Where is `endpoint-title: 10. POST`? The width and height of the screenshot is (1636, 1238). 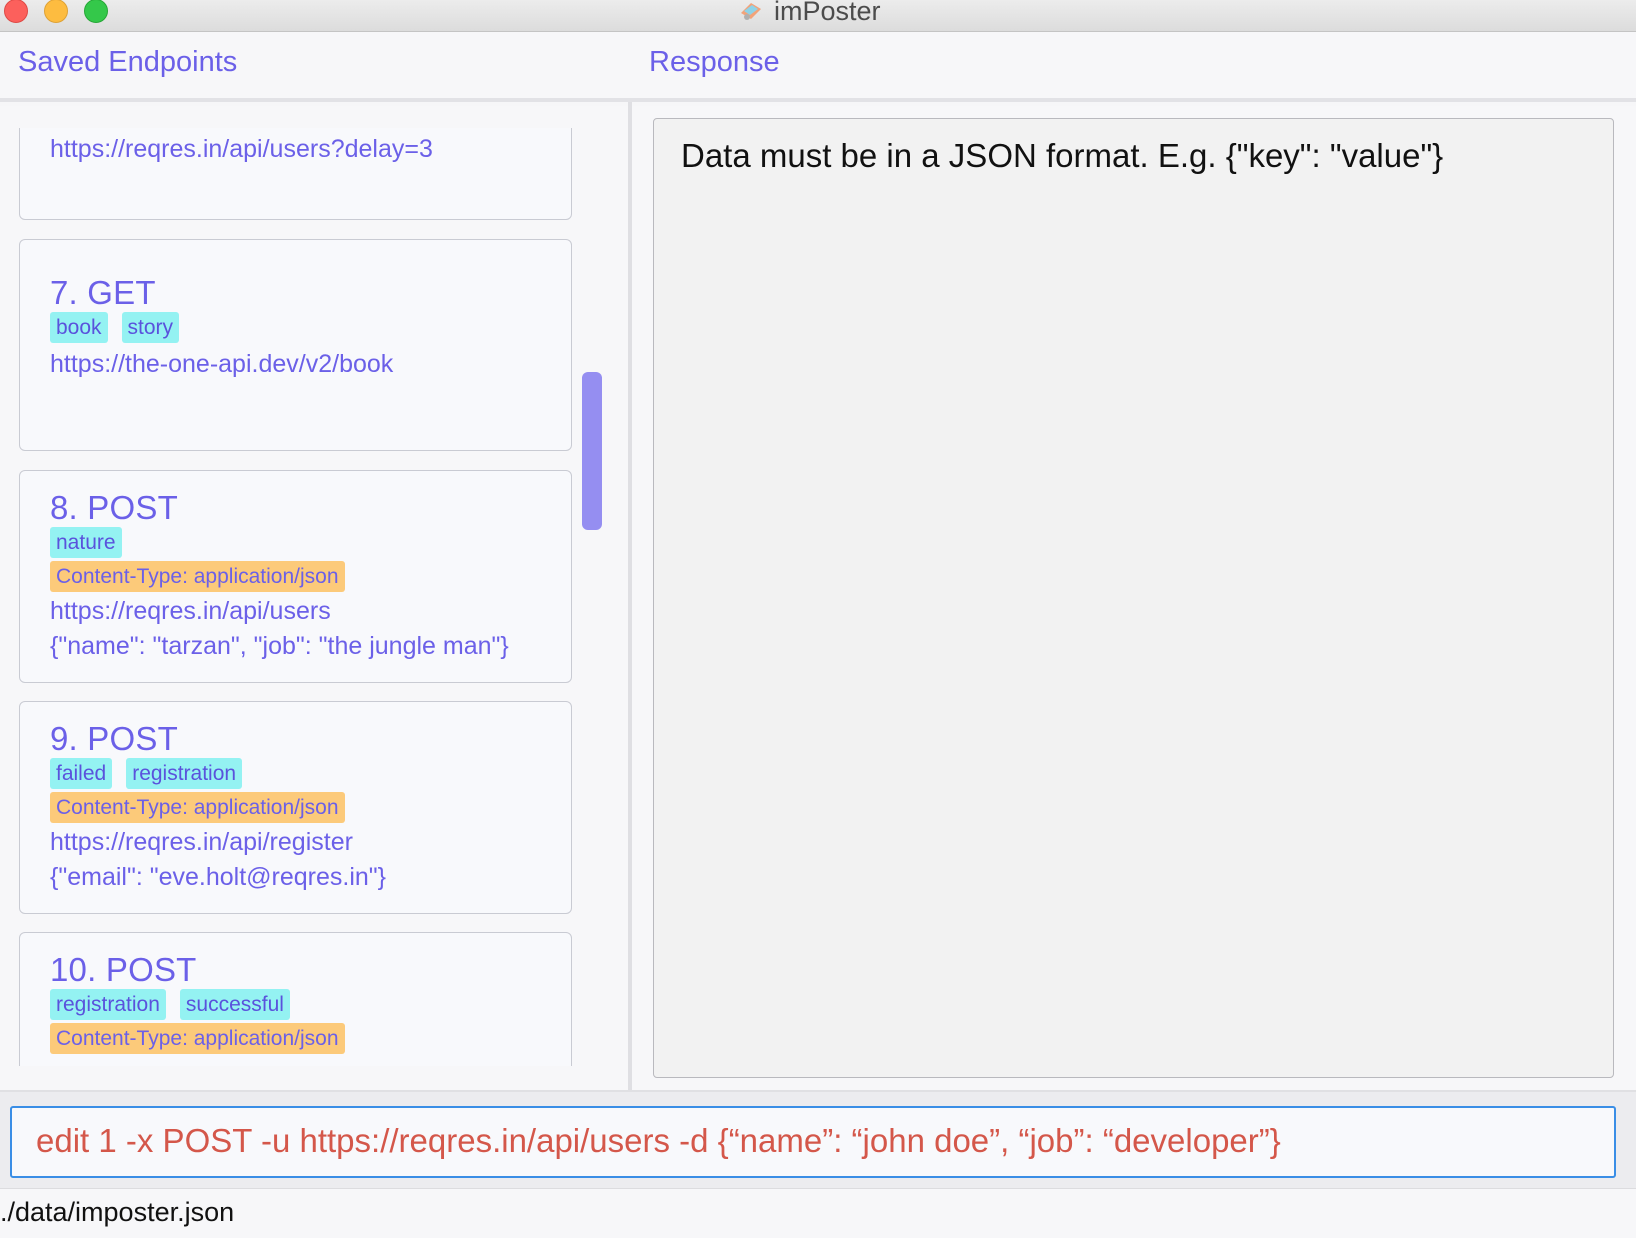
endpoint-title: 10. POST is located at coordinates (123, 970).